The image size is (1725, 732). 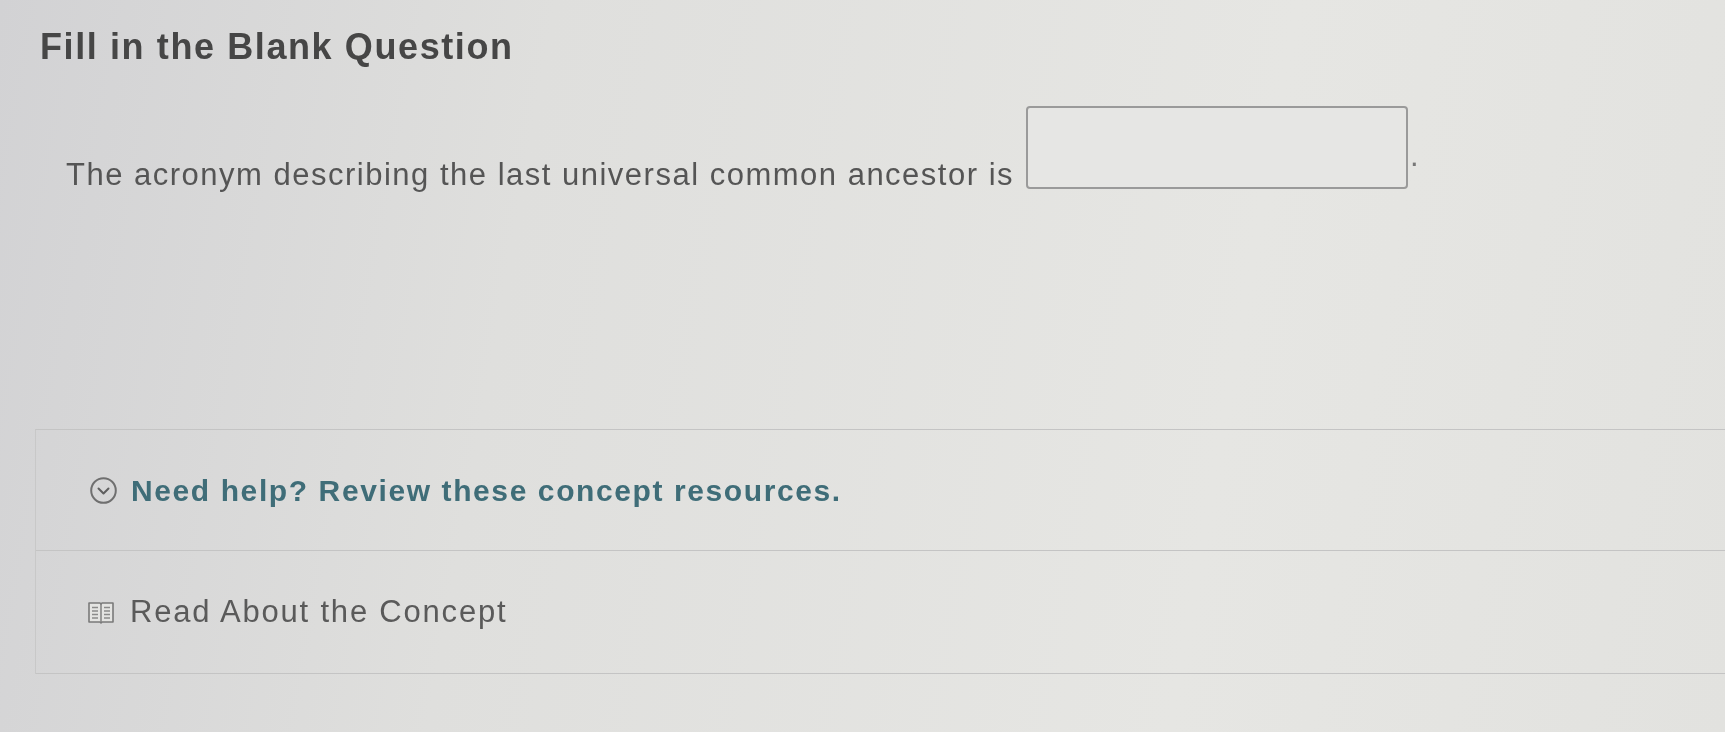 What do you see at coordinates (1217, 148) in the screenshot?
I see `answer-box` at bounding box center [1217, 148].